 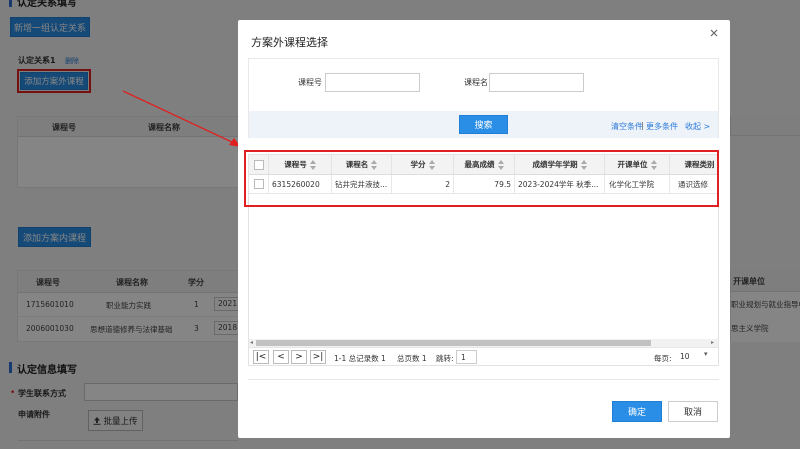 What do you see at coordinates (483, 379) in the screenshot?
I see `divider` at bounding box center [483, 379].